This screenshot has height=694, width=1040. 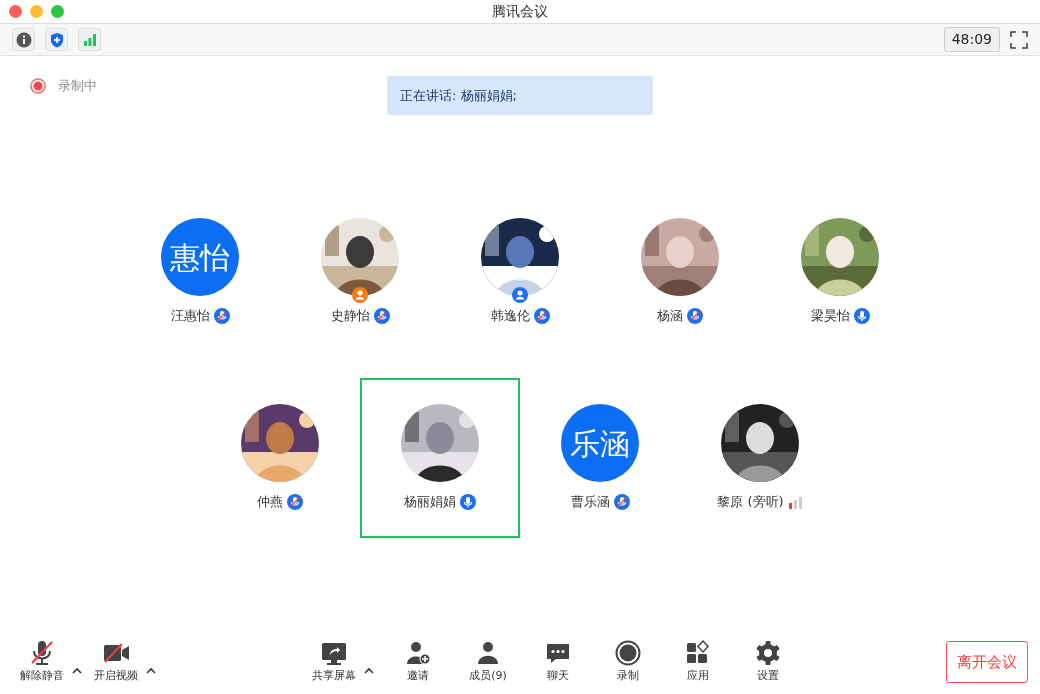 What do you see at coordinates (520, 272) in the screenshot?
I see `participant-tile: 韩逸伦` at bounding box center [520, 272].